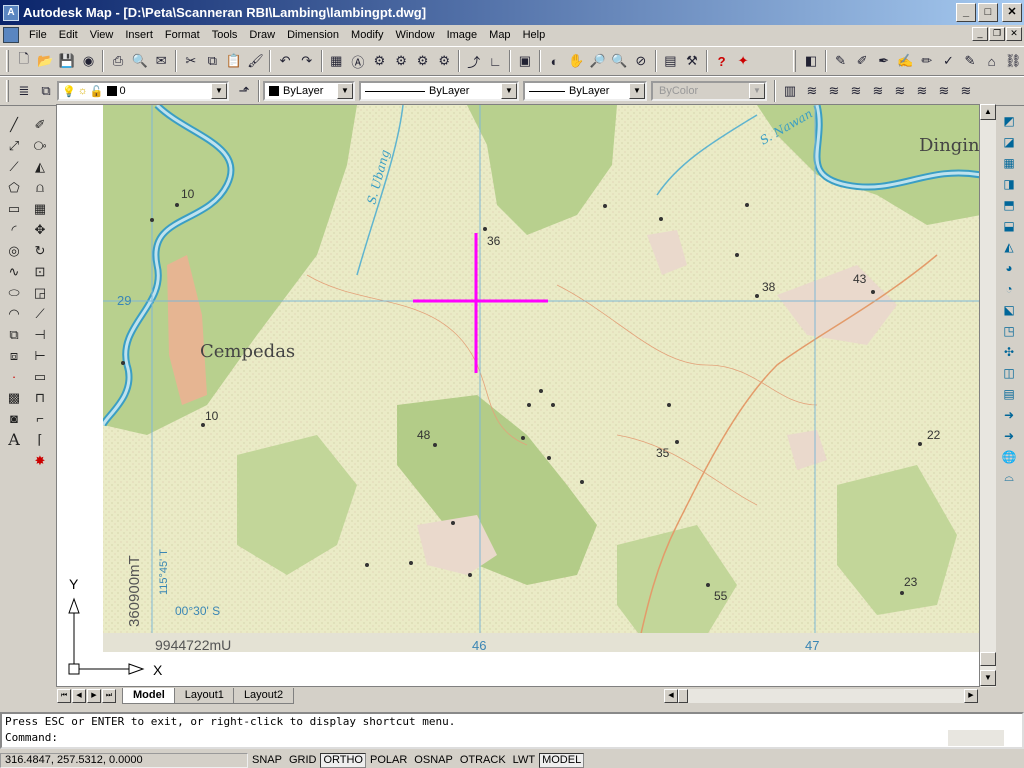 The width and height of the screenshot is (1024, 768). I want to click on map-edit-2-icon: ✐, so click(862, 61).